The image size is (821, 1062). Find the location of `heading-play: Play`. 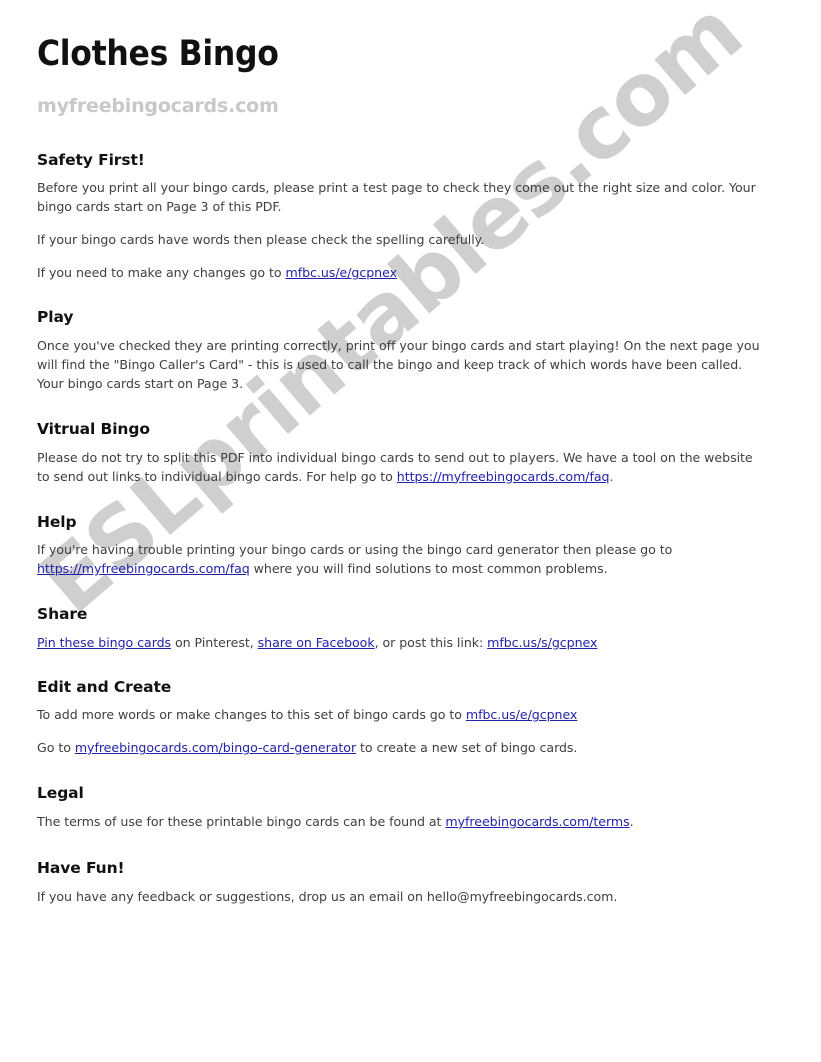

heading-play: Play is located at coordinates (55, 317).